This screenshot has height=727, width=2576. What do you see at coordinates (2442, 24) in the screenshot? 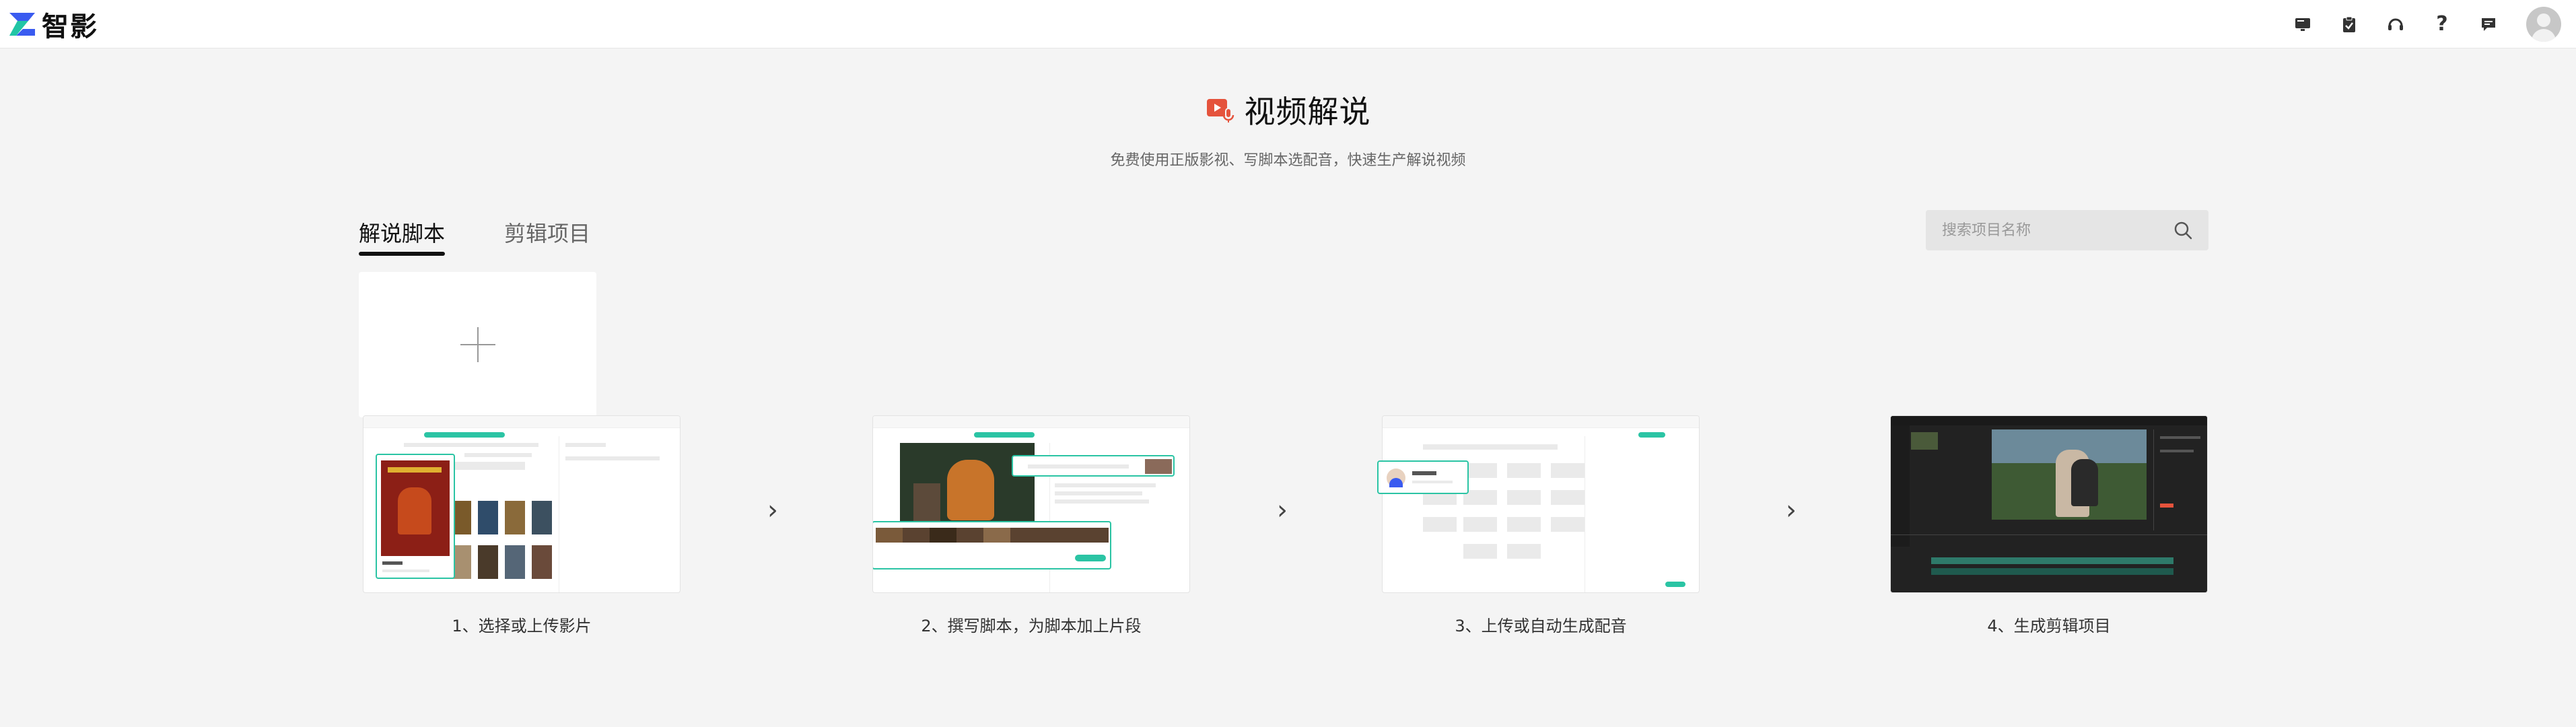
I see `help-icon: ?` at bounding box center [2442, 24].